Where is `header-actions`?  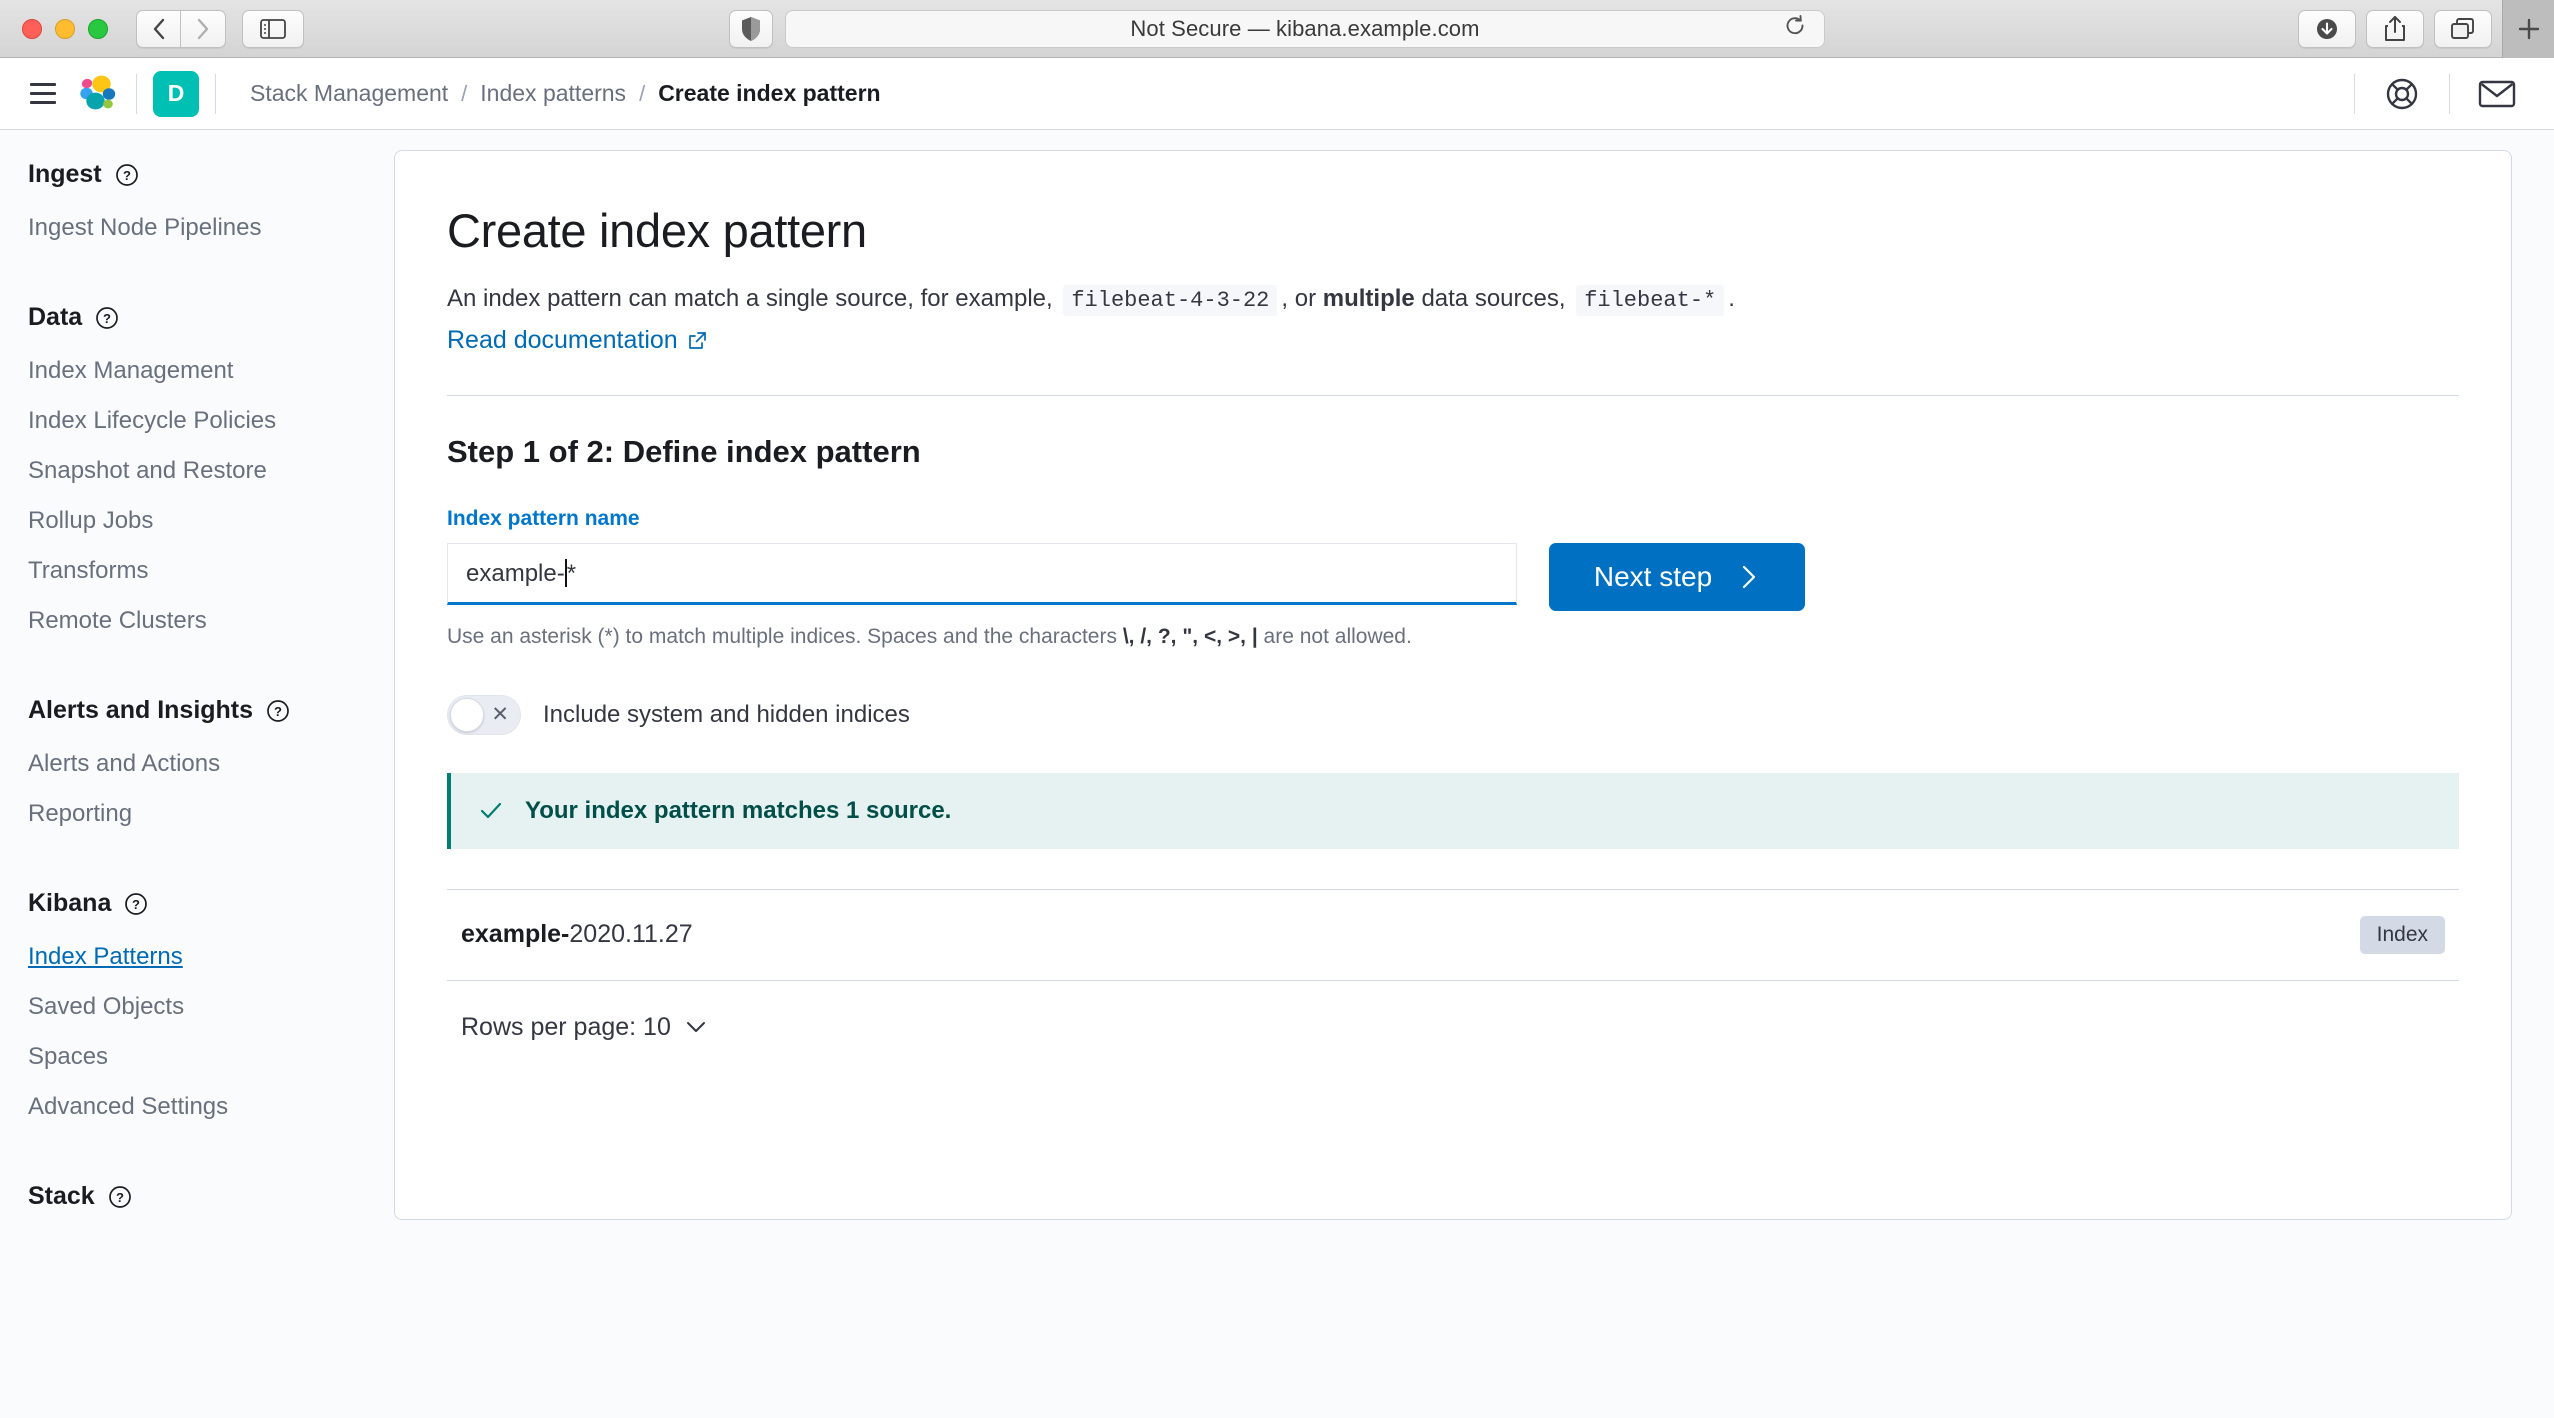 header-actions is located at coordinates (2433, 94).